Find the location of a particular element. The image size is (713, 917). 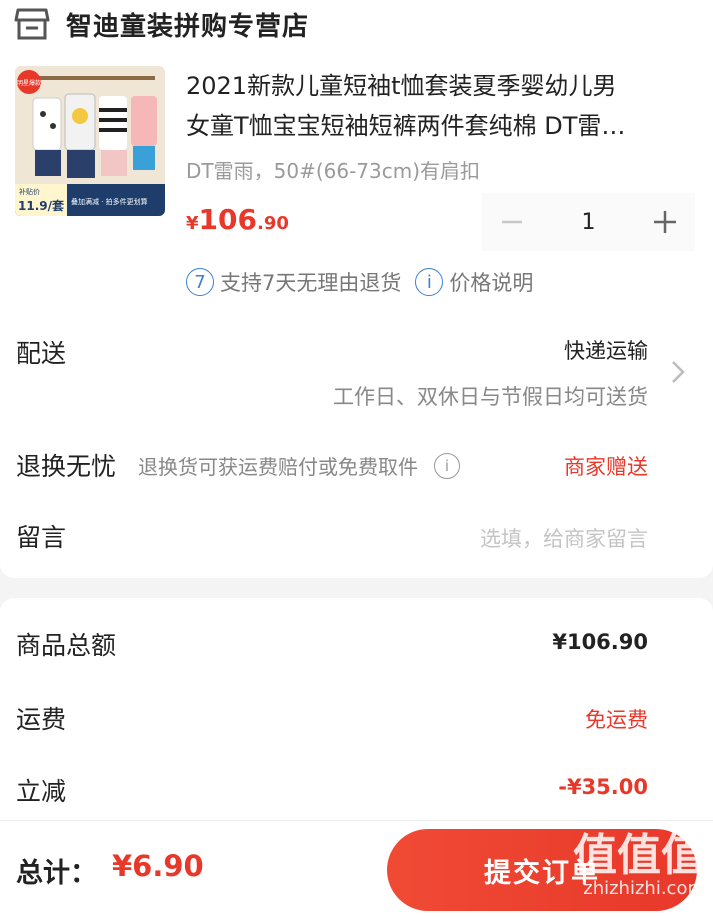

product-spec: DT雷雨，50#(66-73cm)有肩扣 is located at coordinates (333, 169).